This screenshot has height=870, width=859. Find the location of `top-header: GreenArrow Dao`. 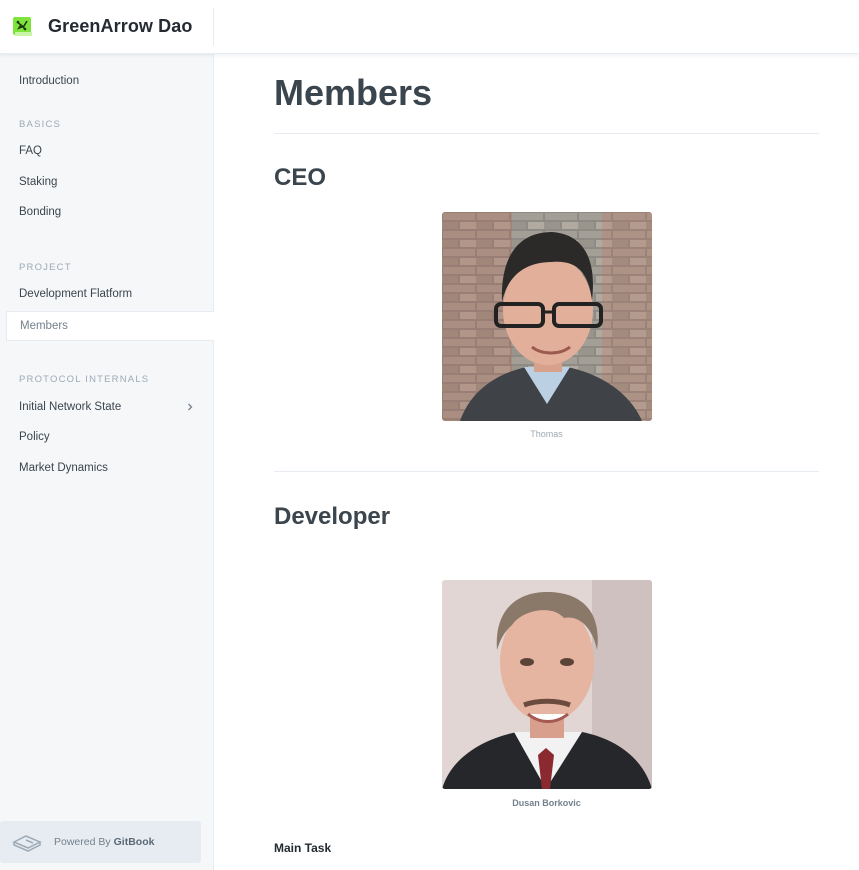

top-header: GreenArrow Dao is located at coordinates (429, 27).